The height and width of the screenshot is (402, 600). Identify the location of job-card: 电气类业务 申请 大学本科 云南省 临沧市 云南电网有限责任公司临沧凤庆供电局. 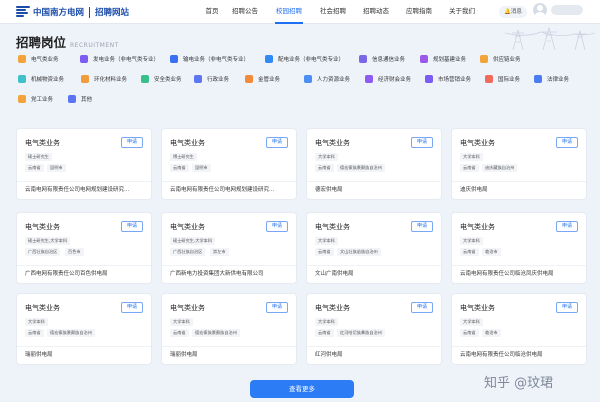
(519, 248).